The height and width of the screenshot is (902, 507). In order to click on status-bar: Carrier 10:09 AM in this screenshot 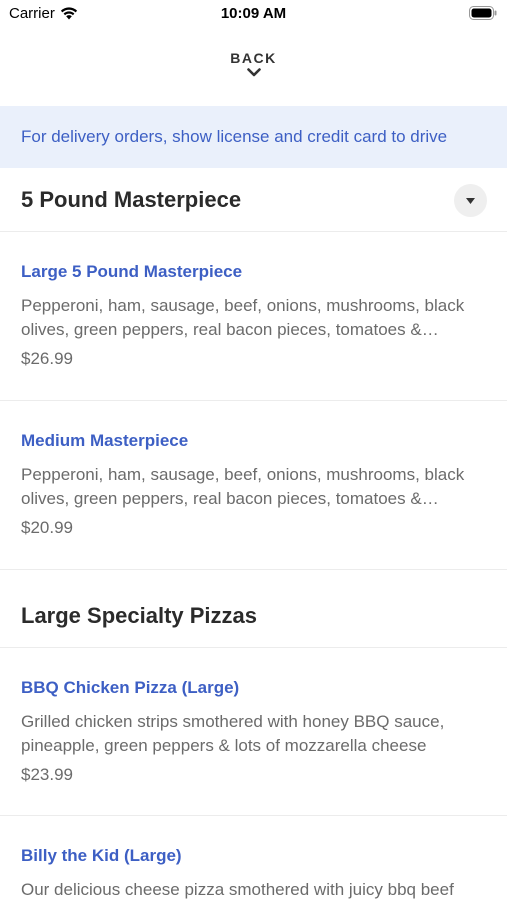, I will do `click(253, 14)`.